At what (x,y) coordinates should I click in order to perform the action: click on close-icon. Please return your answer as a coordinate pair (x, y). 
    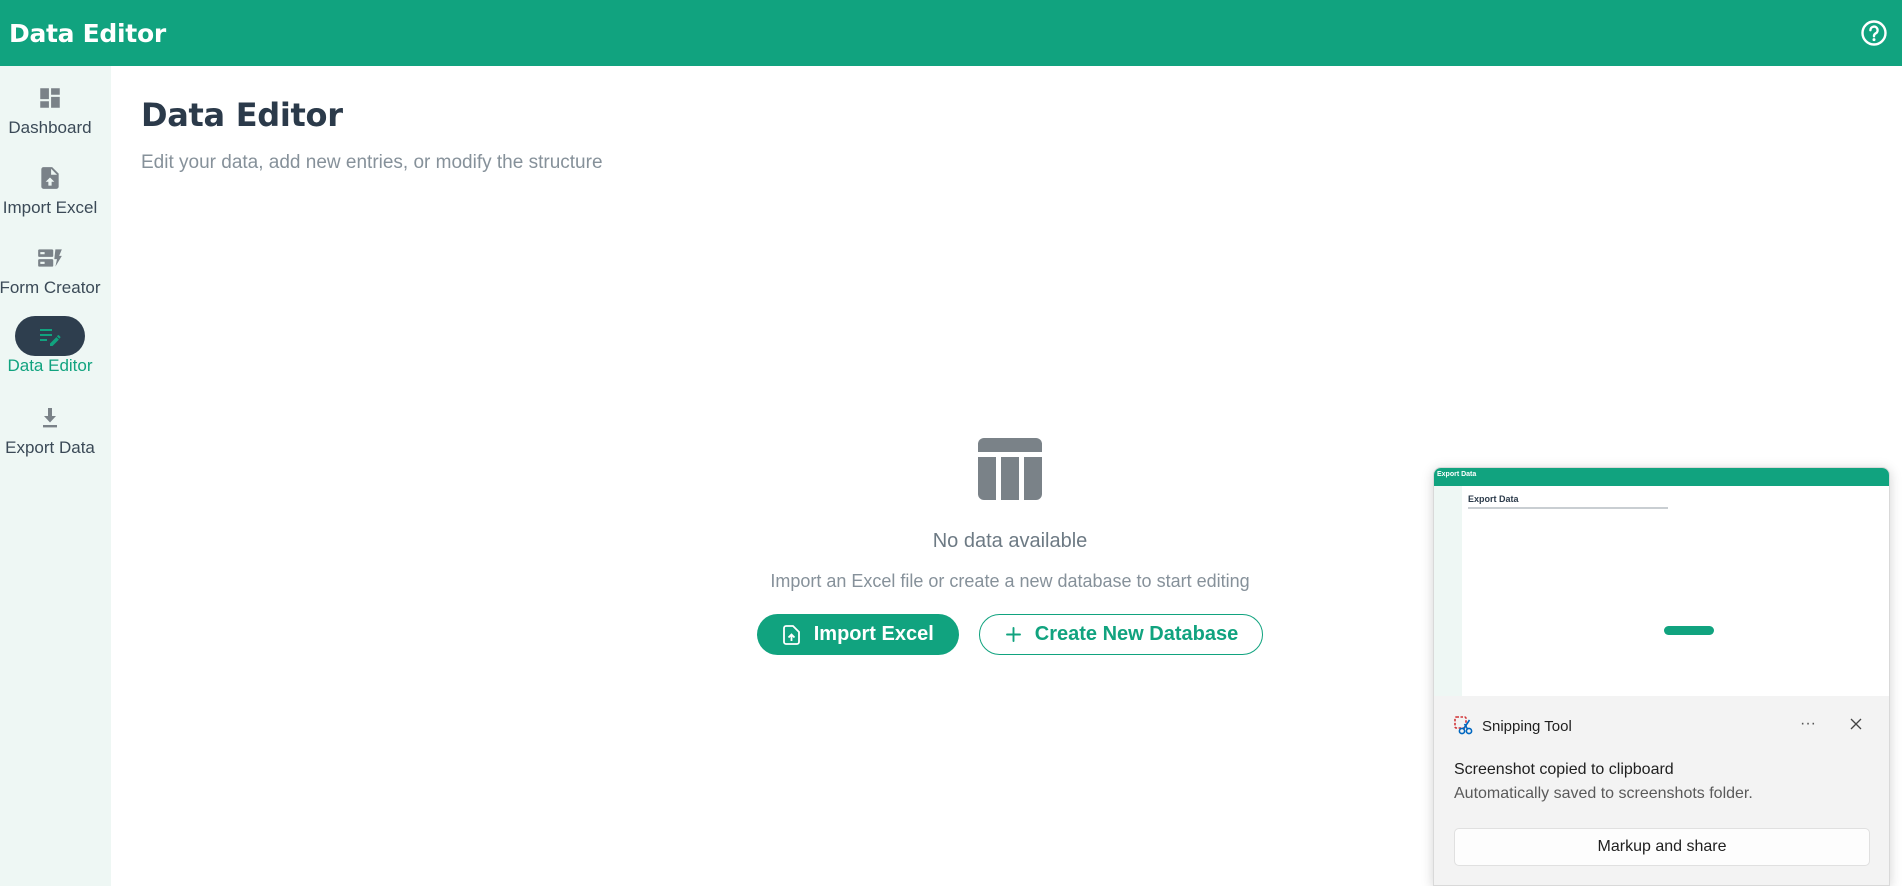
    Looking at the image, I should click on (1856, 724).